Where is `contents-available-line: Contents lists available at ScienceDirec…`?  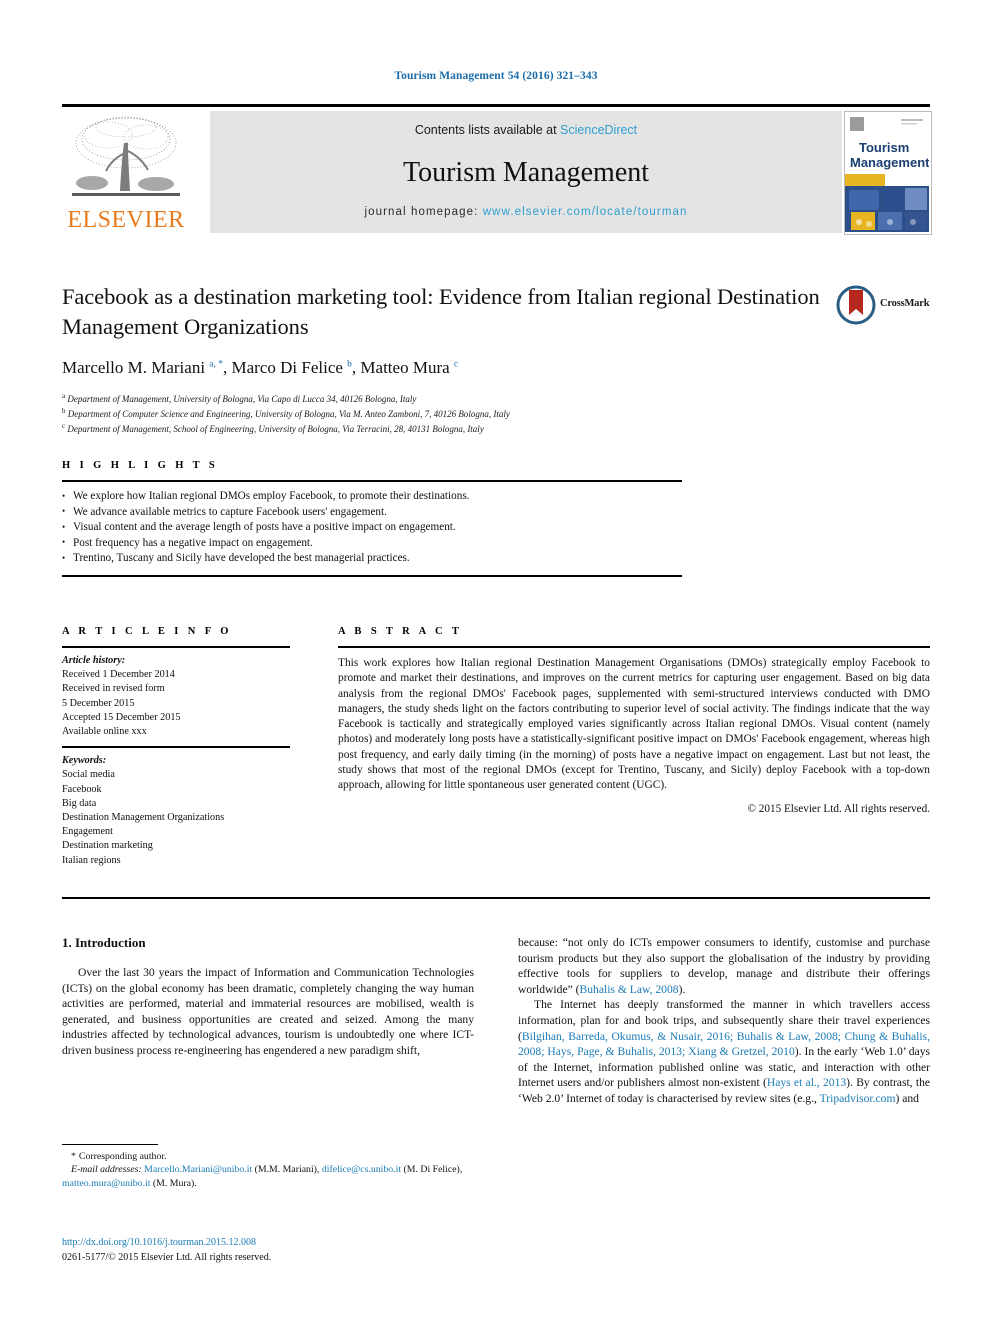 contents-available-line: Contents lists available at ScienceDirec… is located at coordinates (526, 130).